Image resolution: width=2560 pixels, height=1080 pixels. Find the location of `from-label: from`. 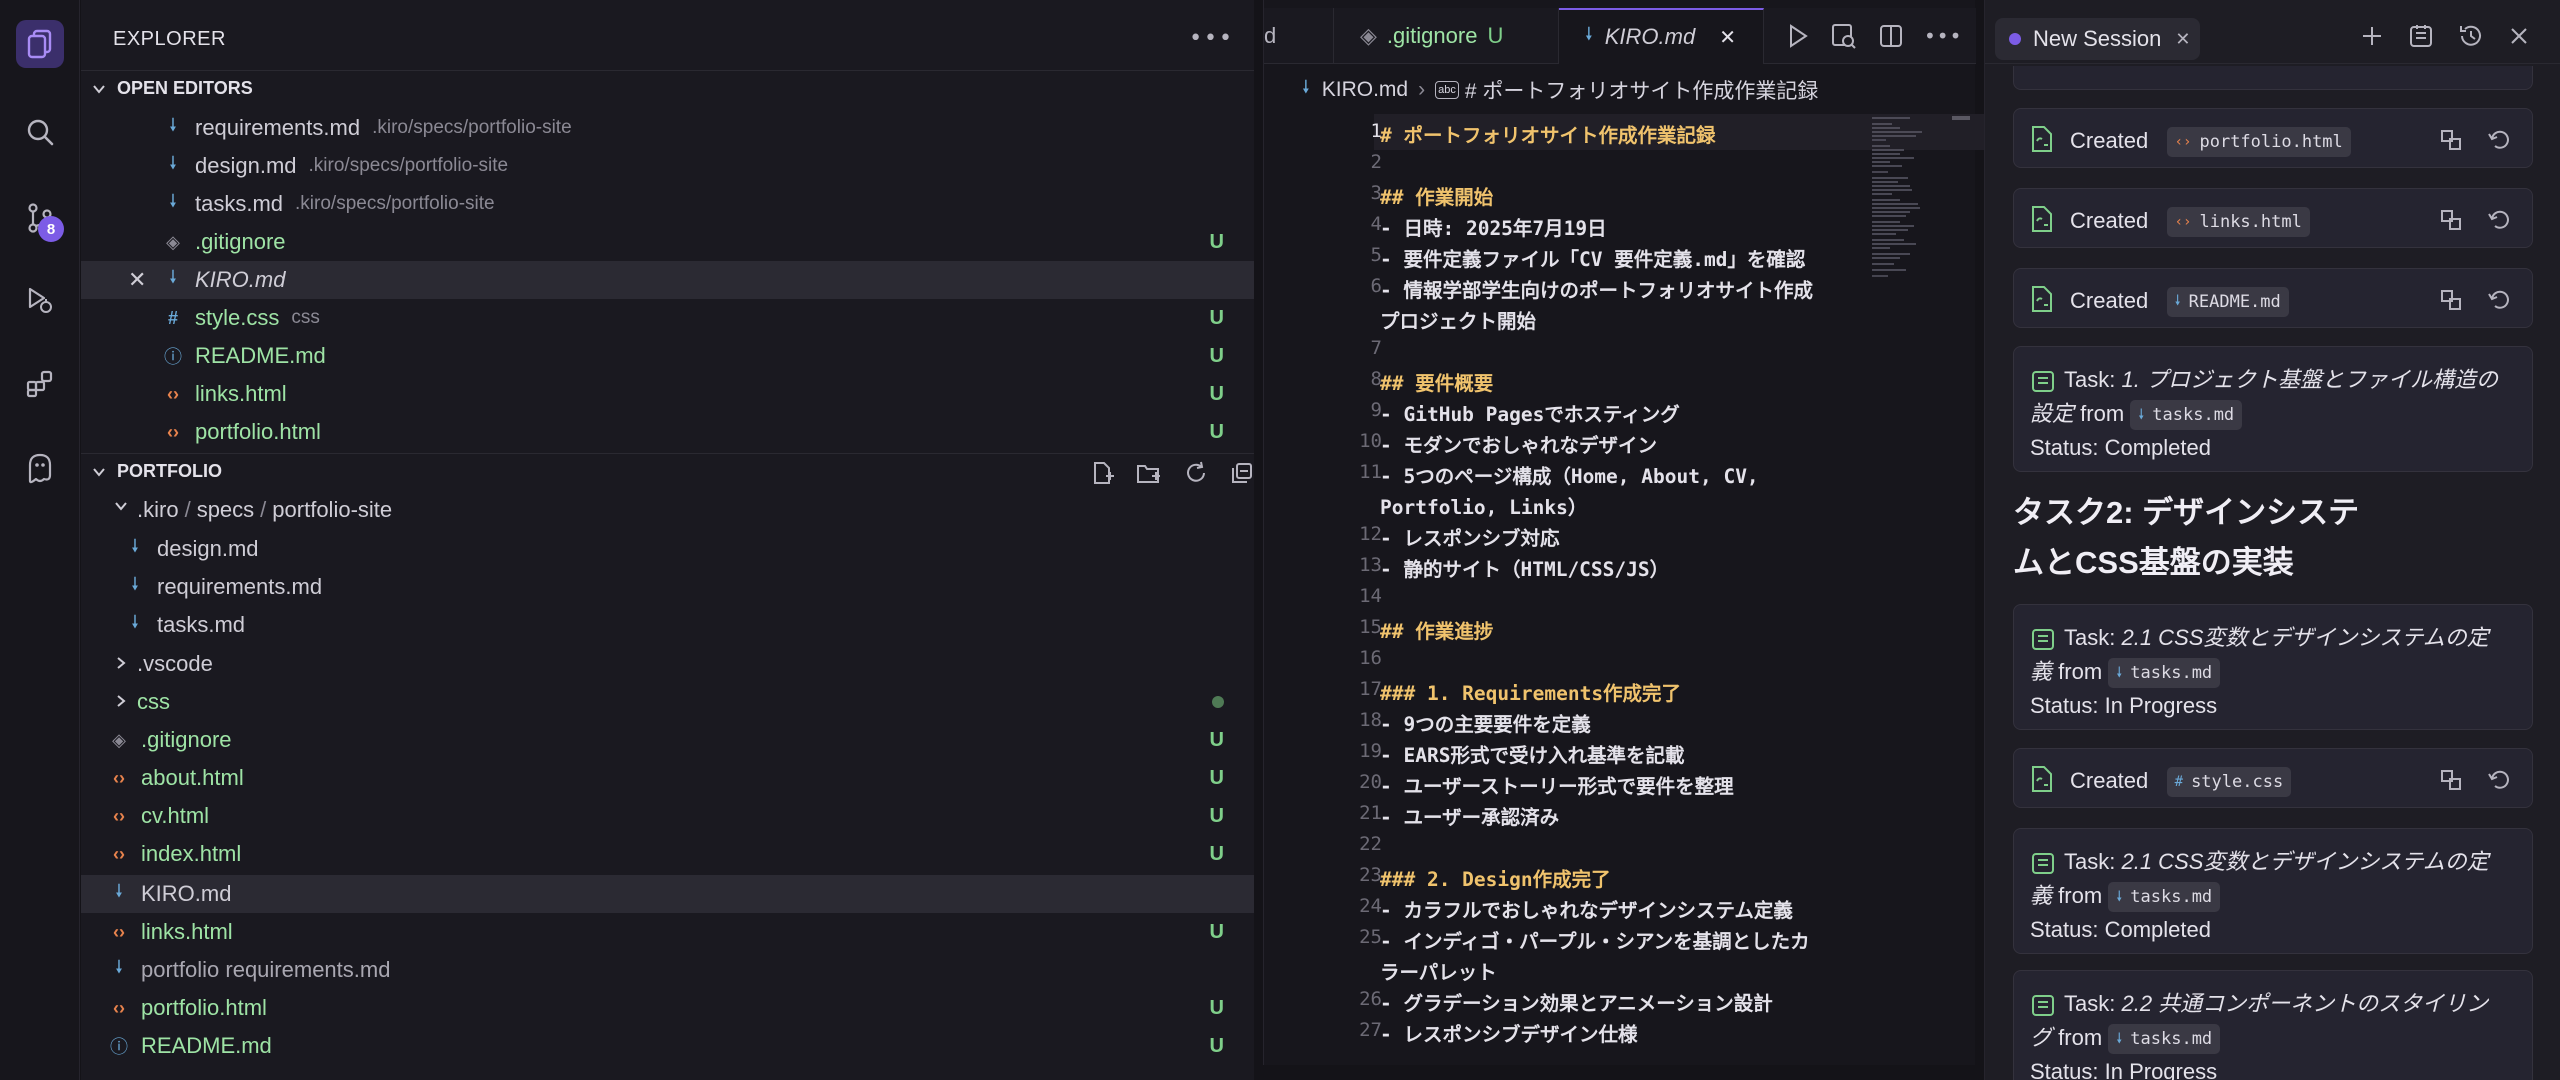

from-label: from is located at coordinates (2080, 1037).